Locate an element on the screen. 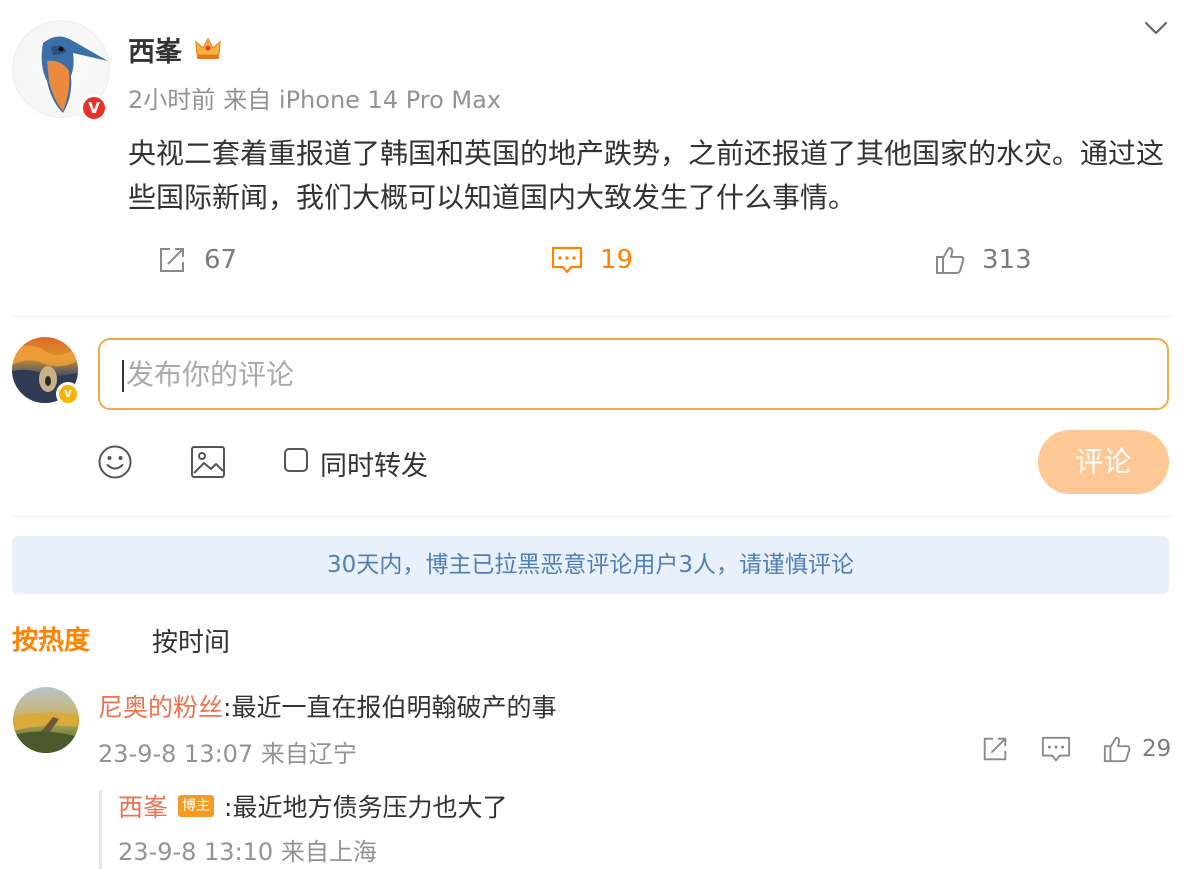 Image resolution: width=1200 pixels, height=869 pixels. comment-time: 23-9-8 13:07 is located at coordinates (176, 754).